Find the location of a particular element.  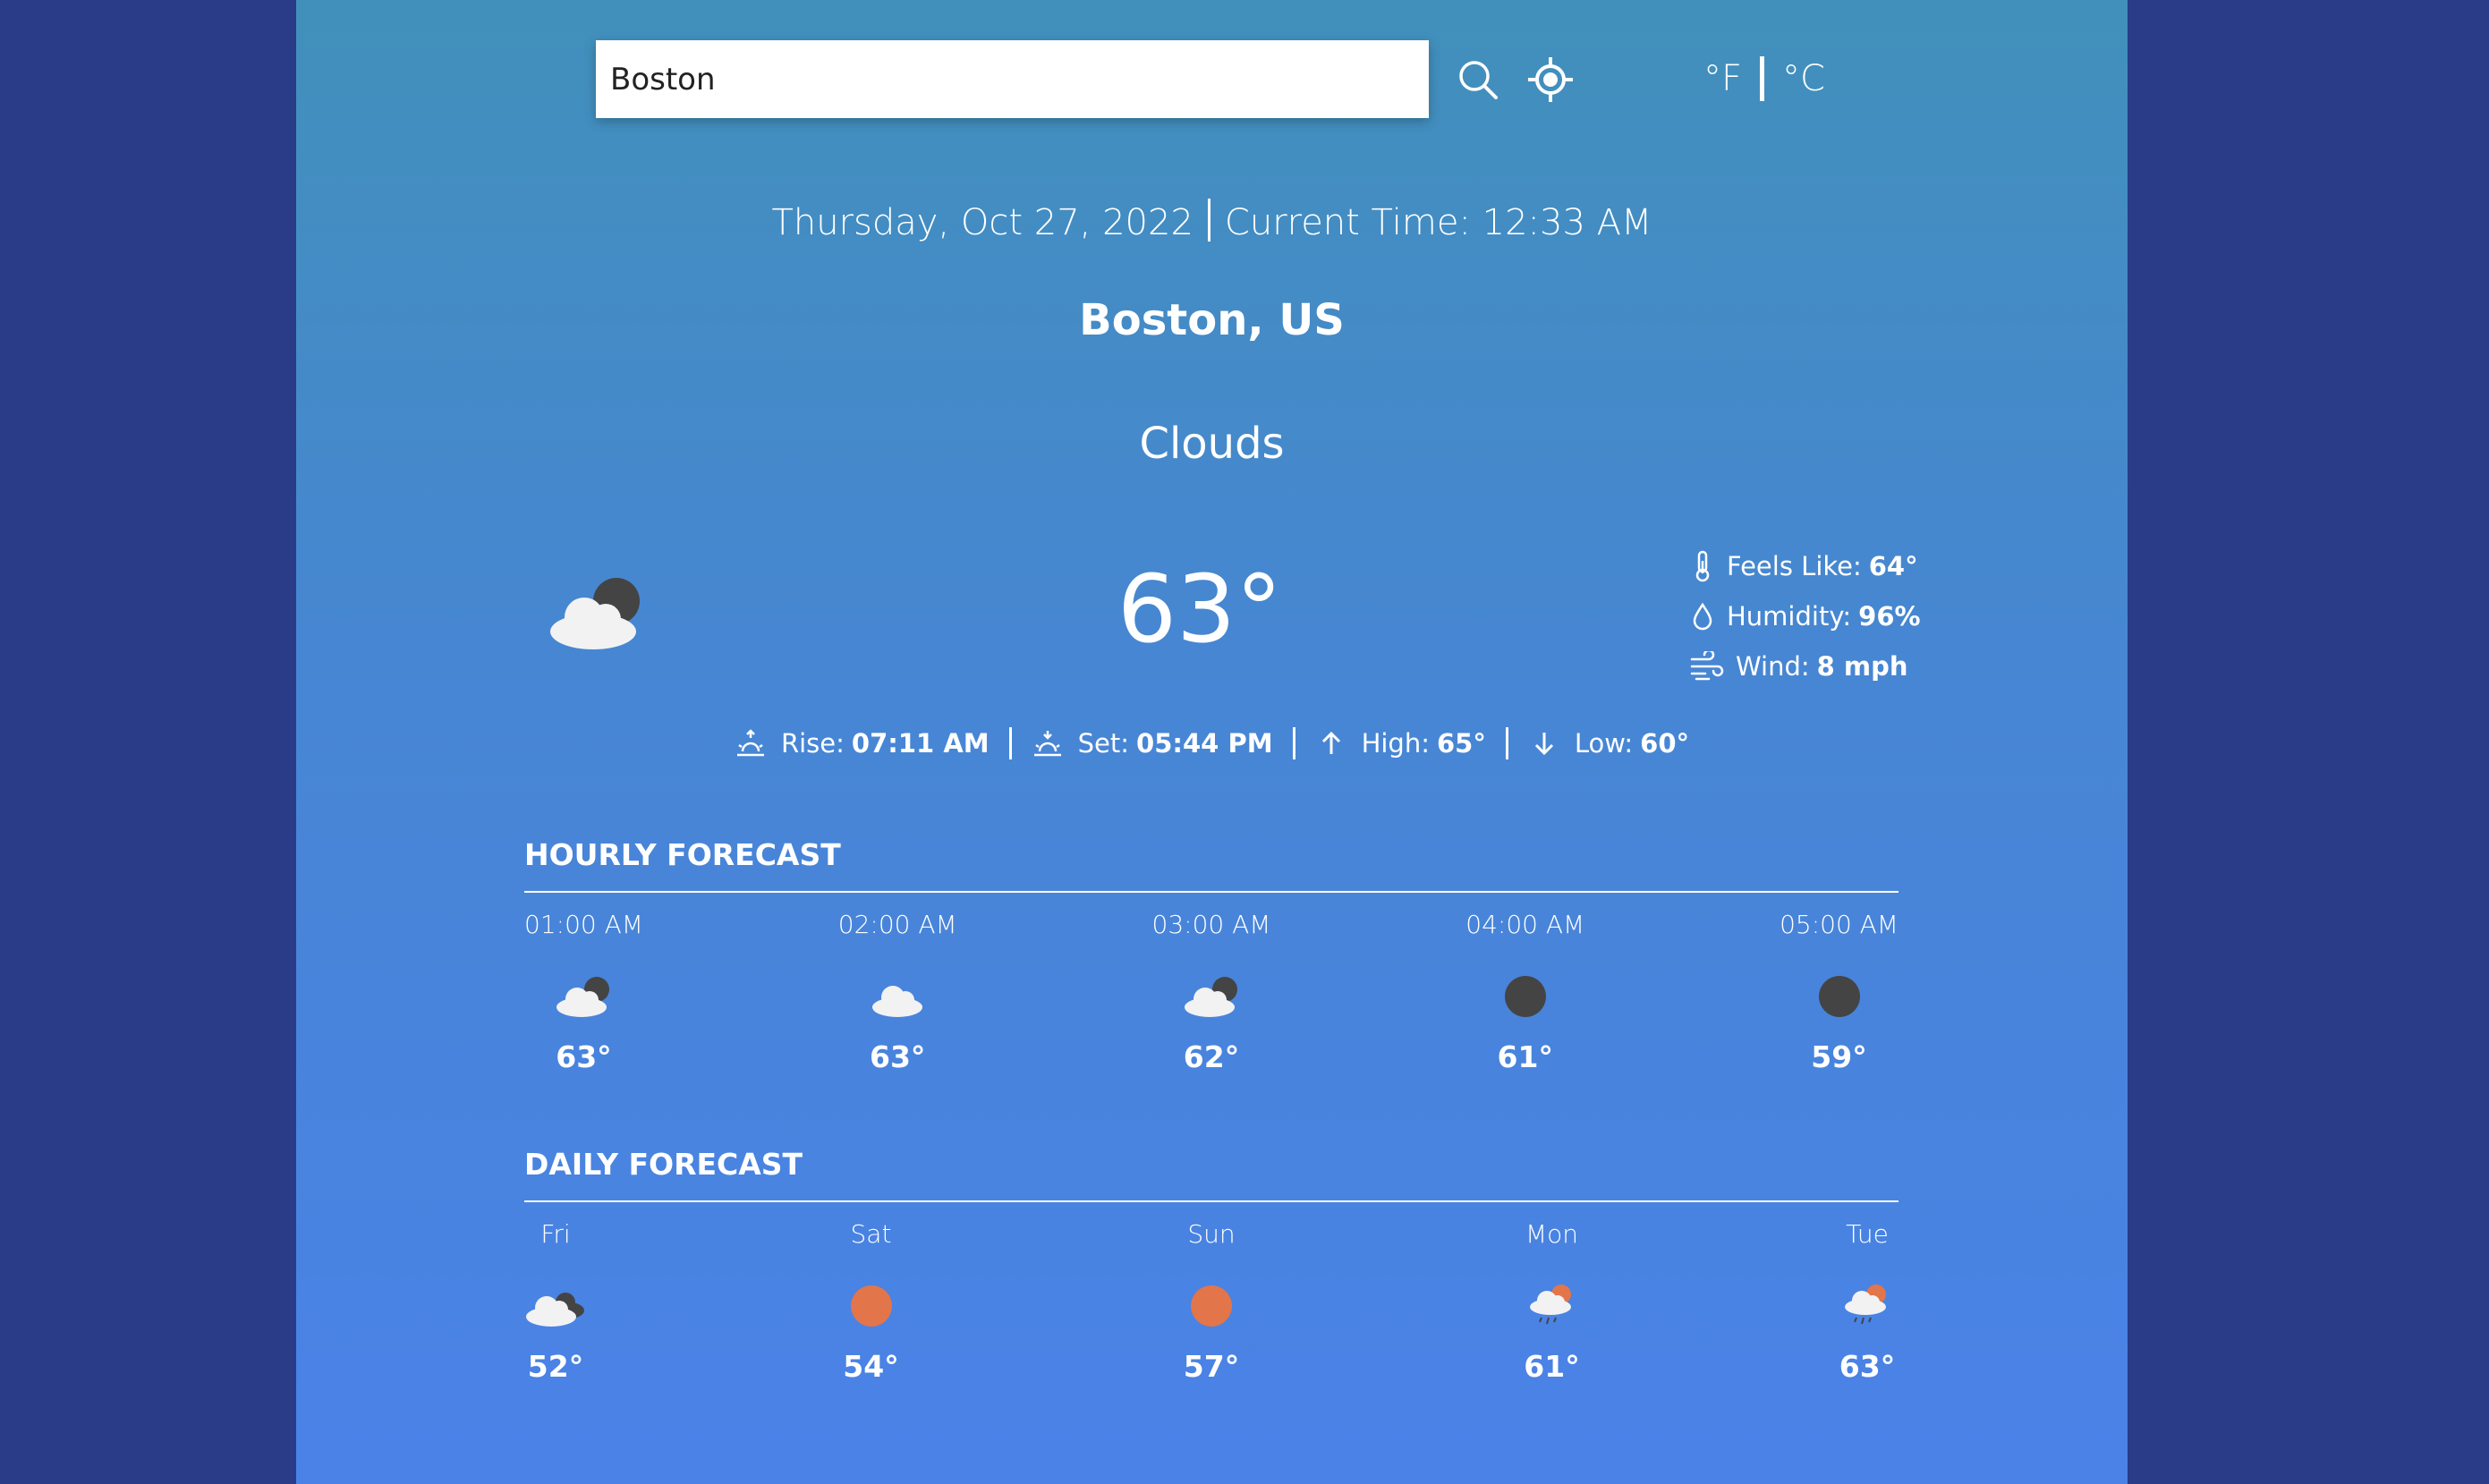

arrow-up-icon is located at coordinates (1331, 743).